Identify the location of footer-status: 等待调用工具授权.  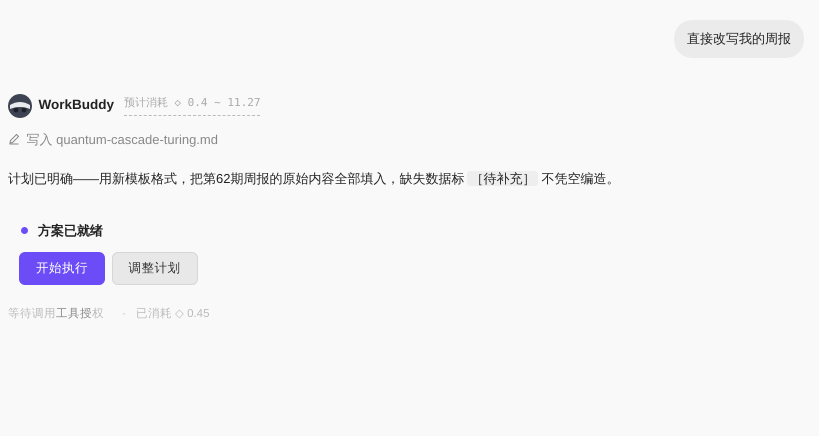
(56, 314).